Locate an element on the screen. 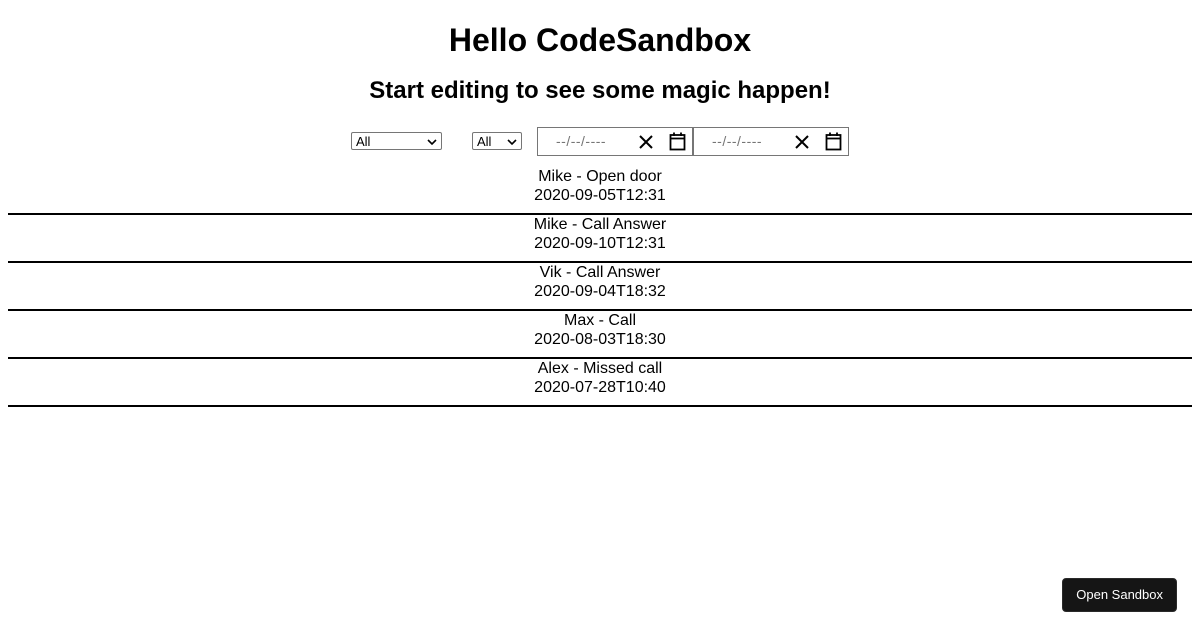  type-filter-value: All is located at coordinates (363, 141).